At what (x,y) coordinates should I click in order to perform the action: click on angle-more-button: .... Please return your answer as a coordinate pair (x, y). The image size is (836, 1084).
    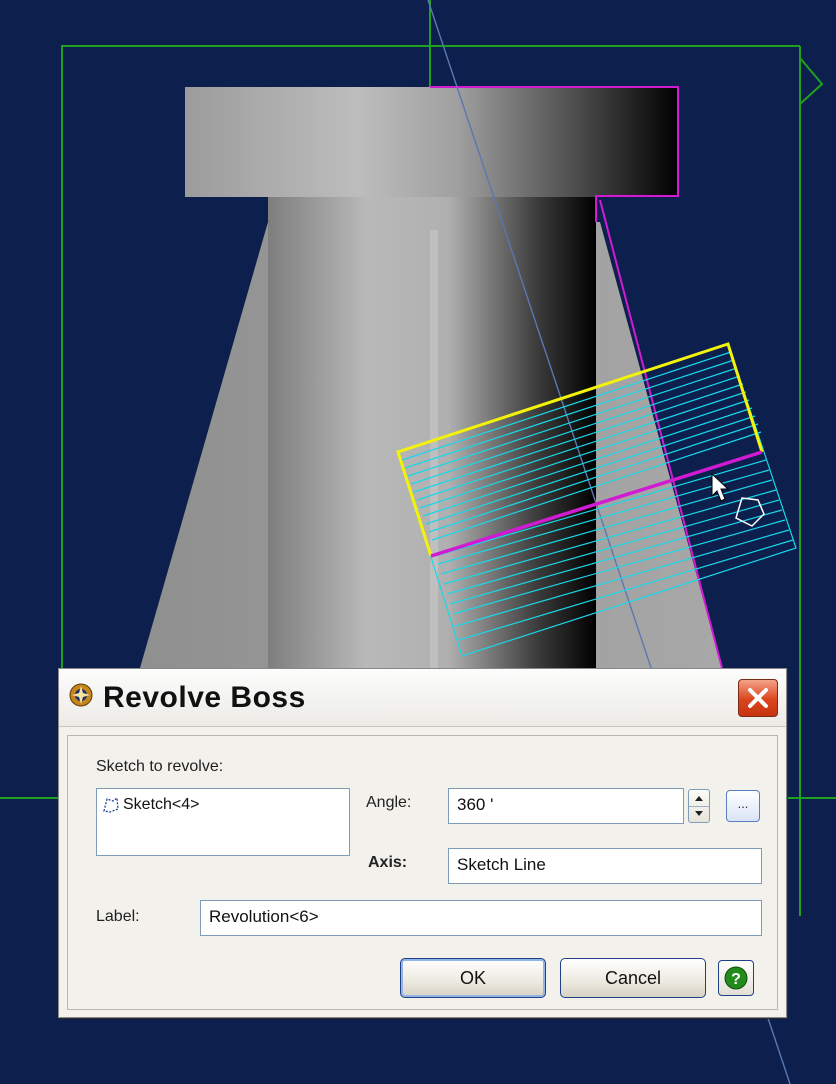
    Looking at the image, I should click on (743, 806).